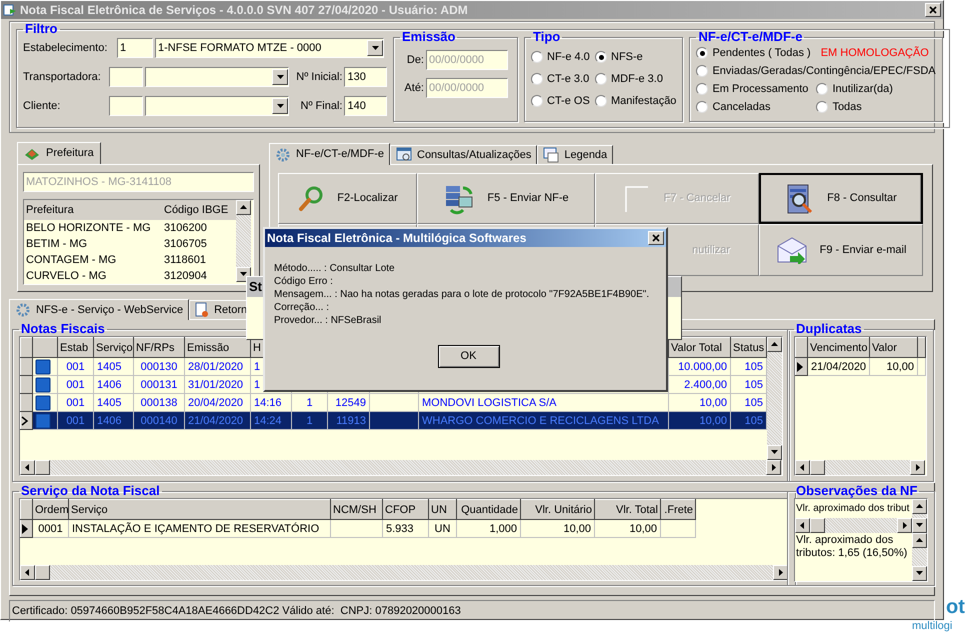  Describe the element at coordinates (464, 154) in the screenshot. I see `tab: Consultas/Atualizações` at that location.